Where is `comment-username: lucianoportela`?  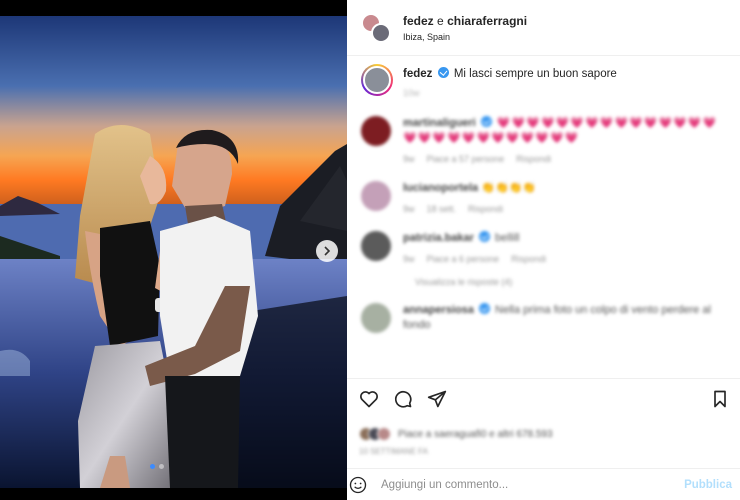
comment-username: lucianoportela is located at coordinates (440, 188).